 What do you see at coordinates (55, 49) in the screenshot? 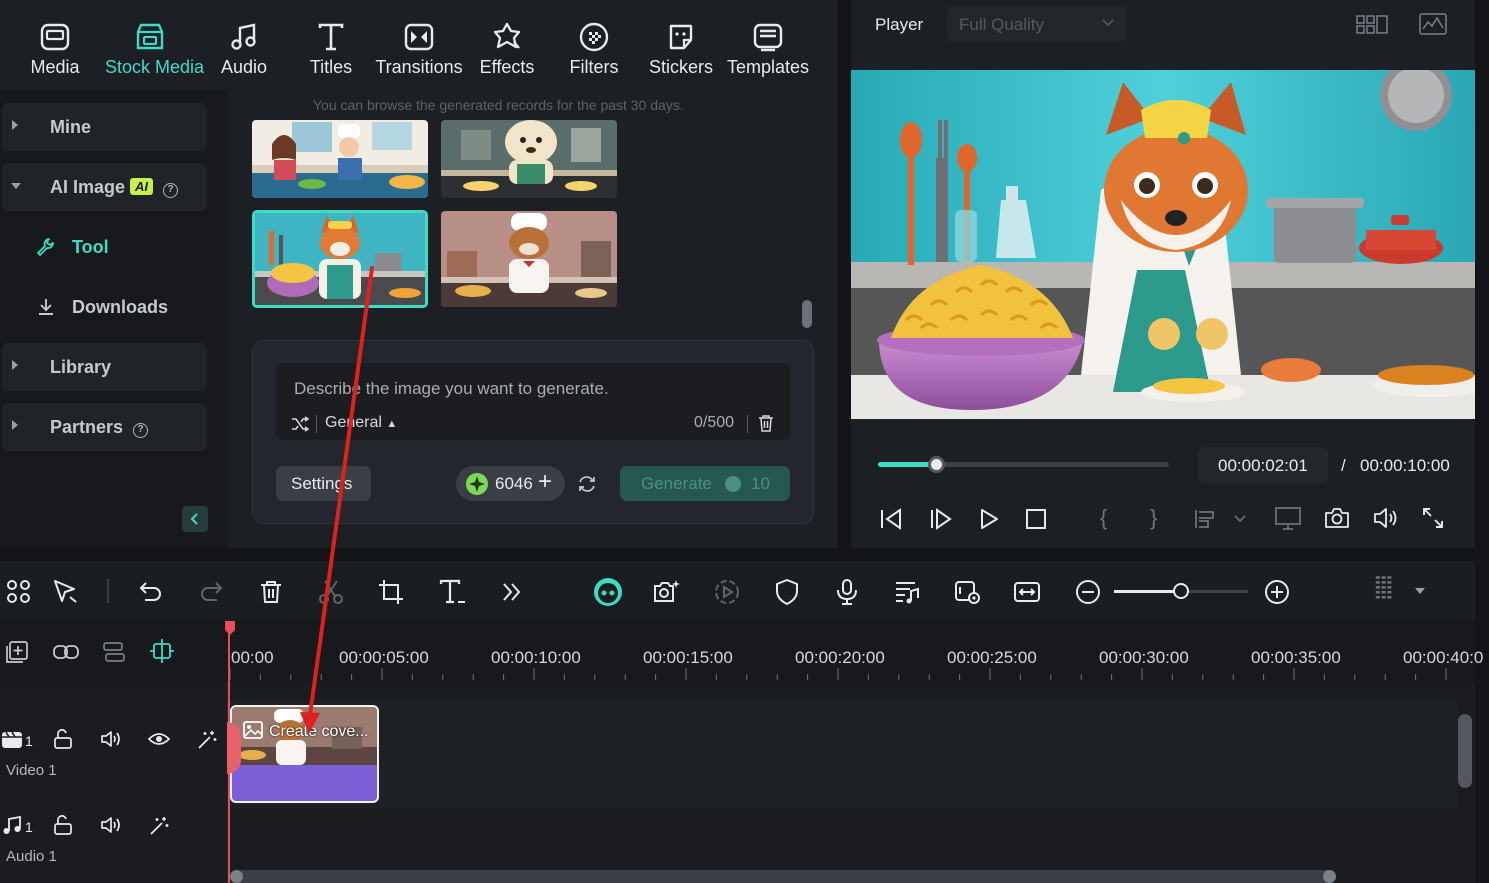
I see `nav-media: Media` at bounding box center [55, 49].